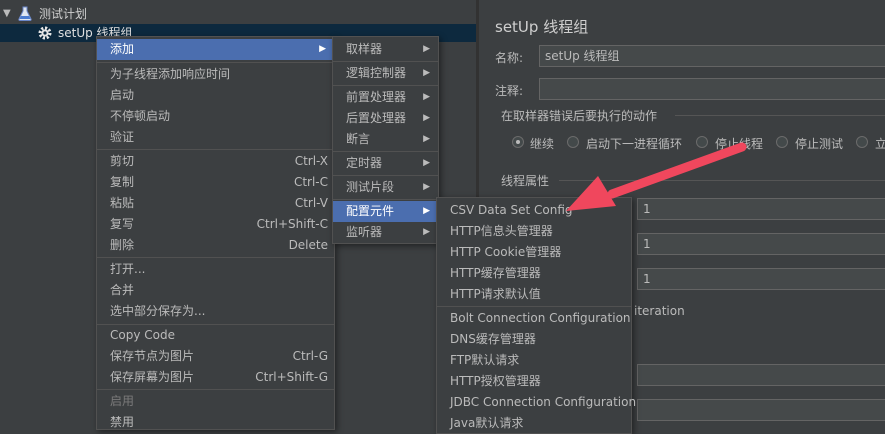 The width and height of the screenshot is (885, 434). Describe the element at coordinates (761, 209) in the screenshot. I see `thread-count-field: 1` at that location.